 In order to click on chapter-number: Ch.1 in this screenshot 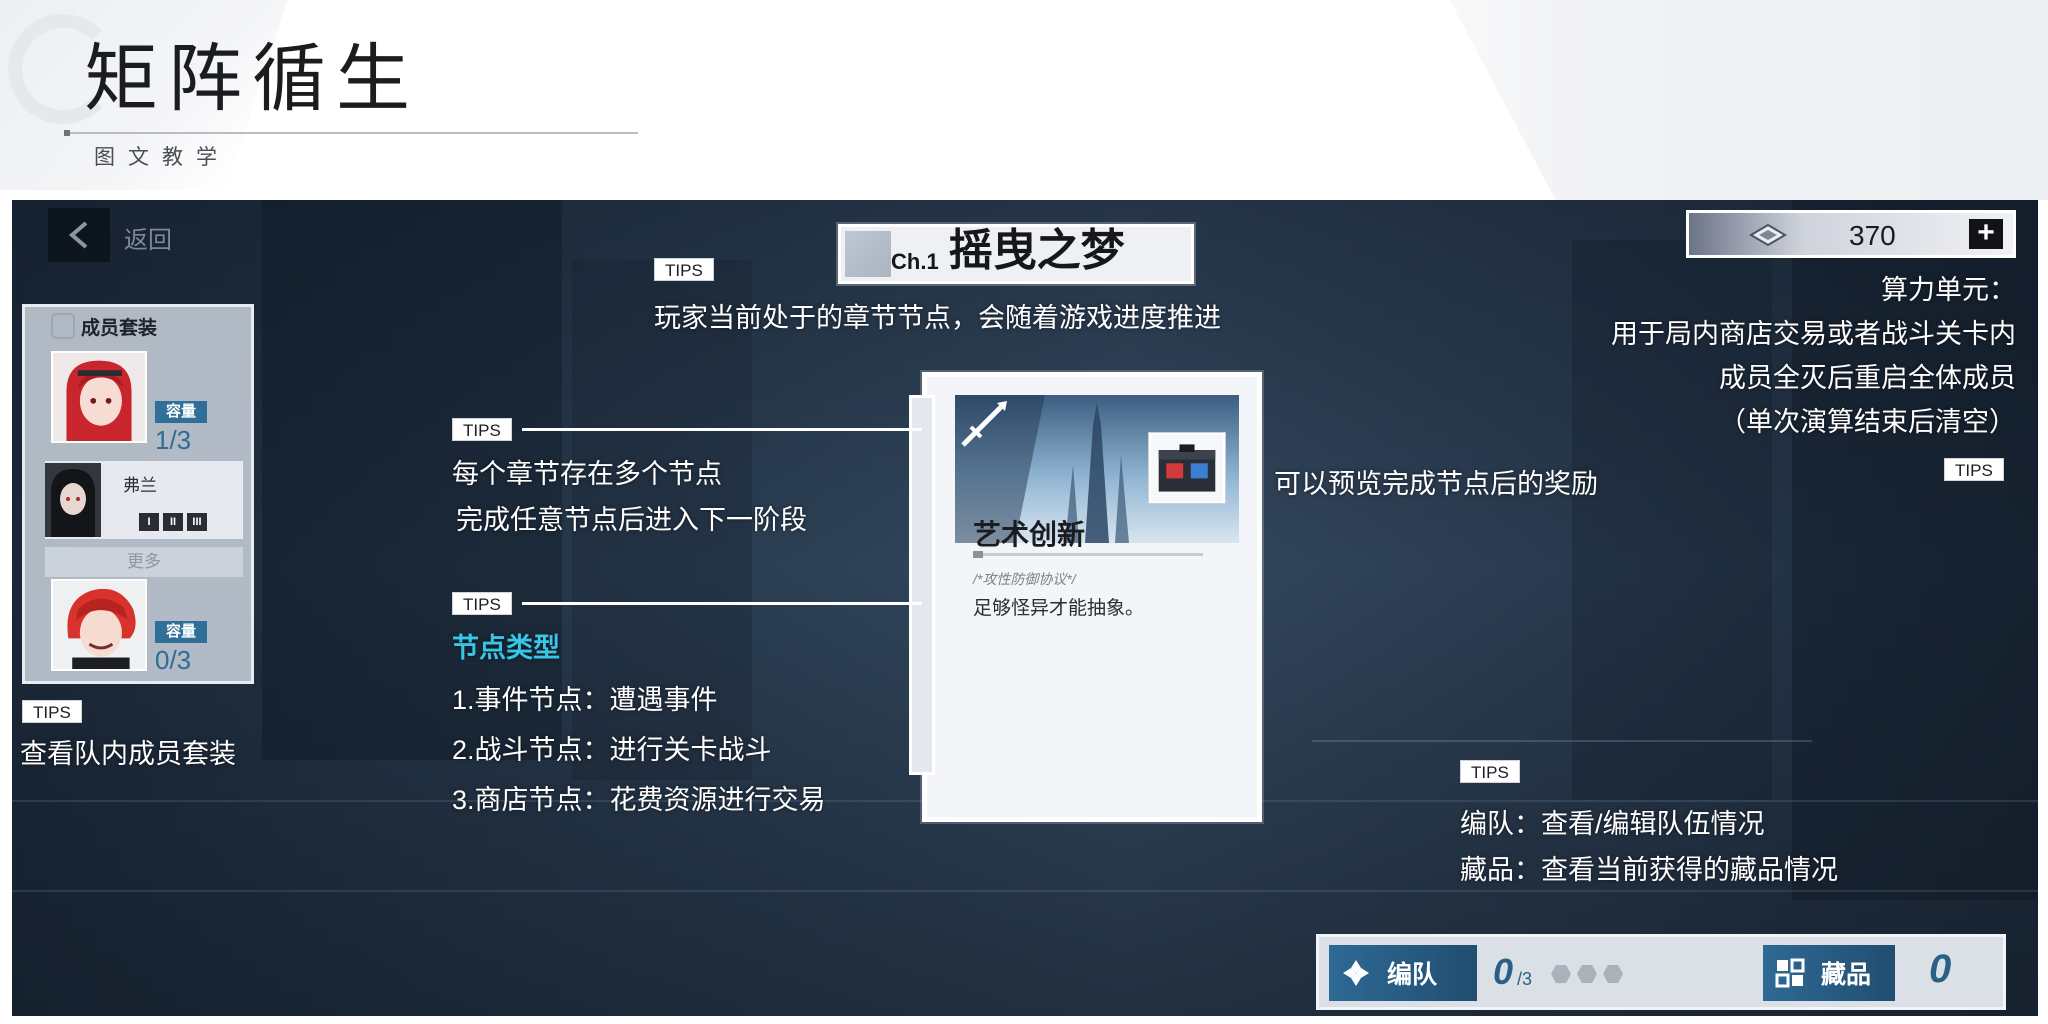, I will do `click(915, 261)`.